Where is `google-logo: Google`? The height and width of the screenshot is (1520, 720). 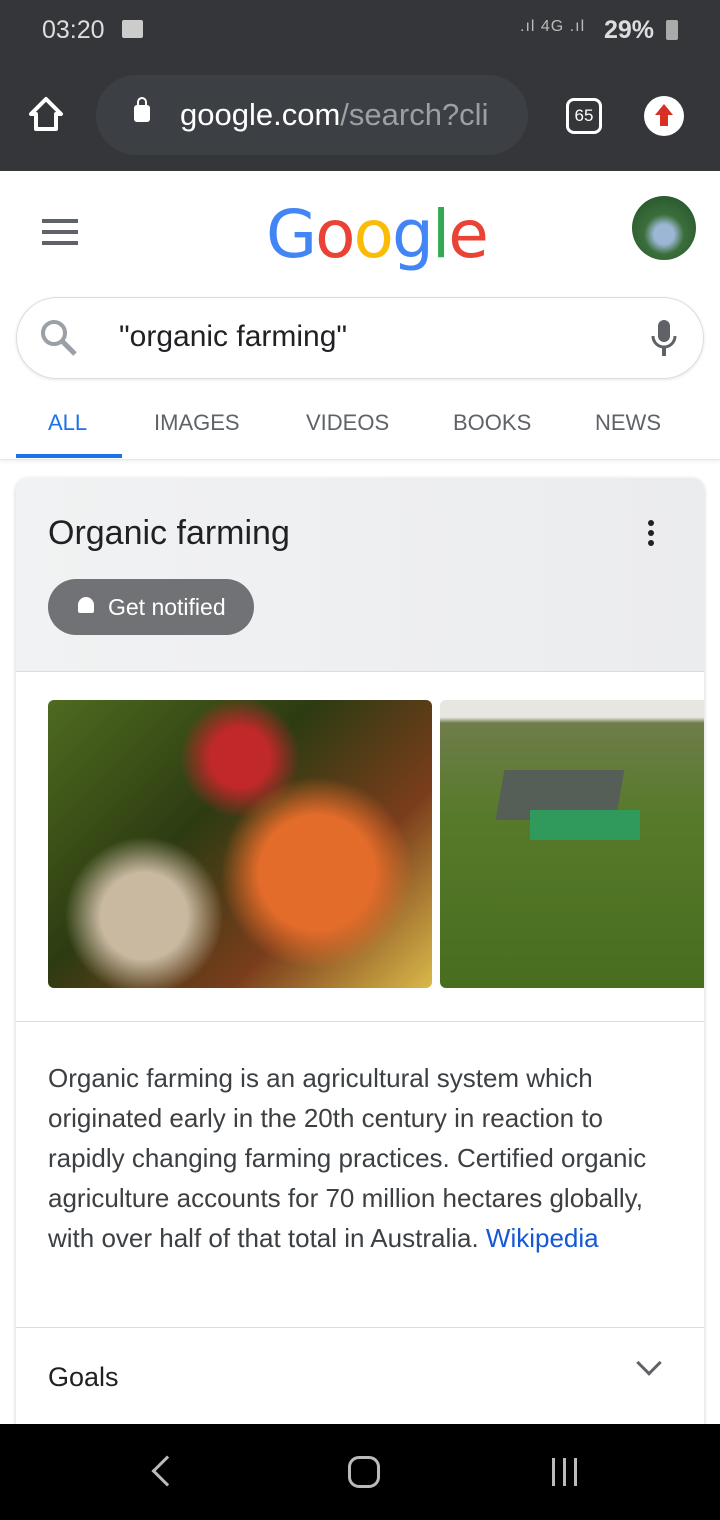 google-logo: Google is located at coordinates (377, 234).